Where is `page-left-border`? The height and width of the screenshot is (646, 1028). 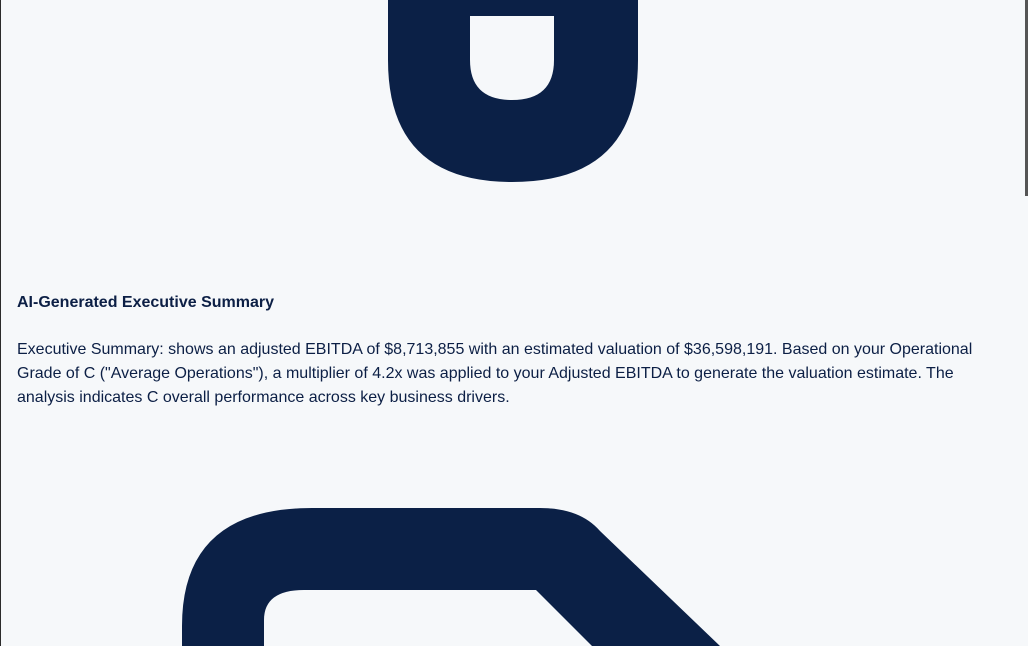
page-left-border is located at coordinates (0, 323).